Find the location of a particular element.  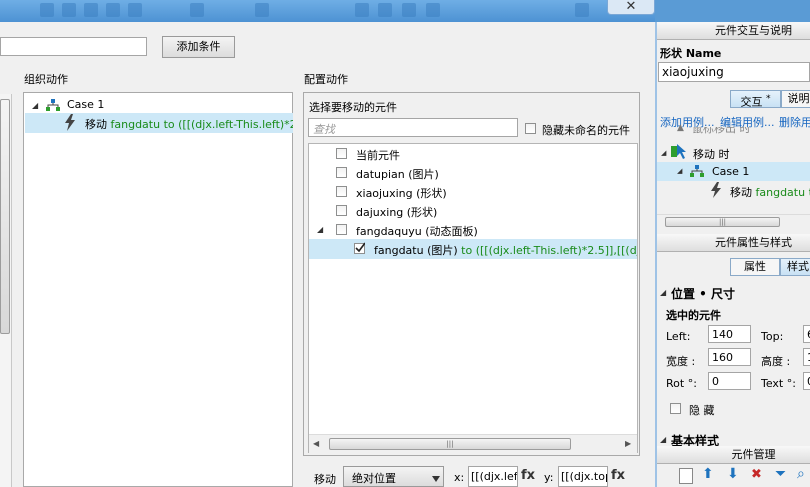

widget-manager-header: 元件管理 is located at coordinates (733, 455).